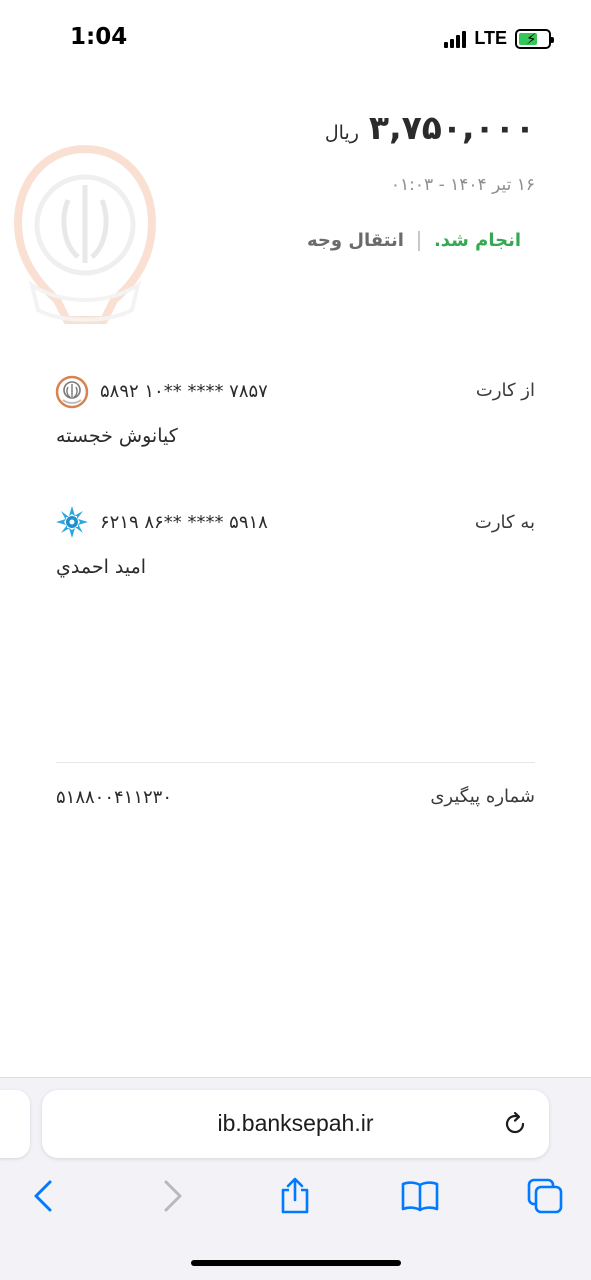  Describe the element at coordinates (295, 762) in the screenshot. I see `section-divider` at that location.